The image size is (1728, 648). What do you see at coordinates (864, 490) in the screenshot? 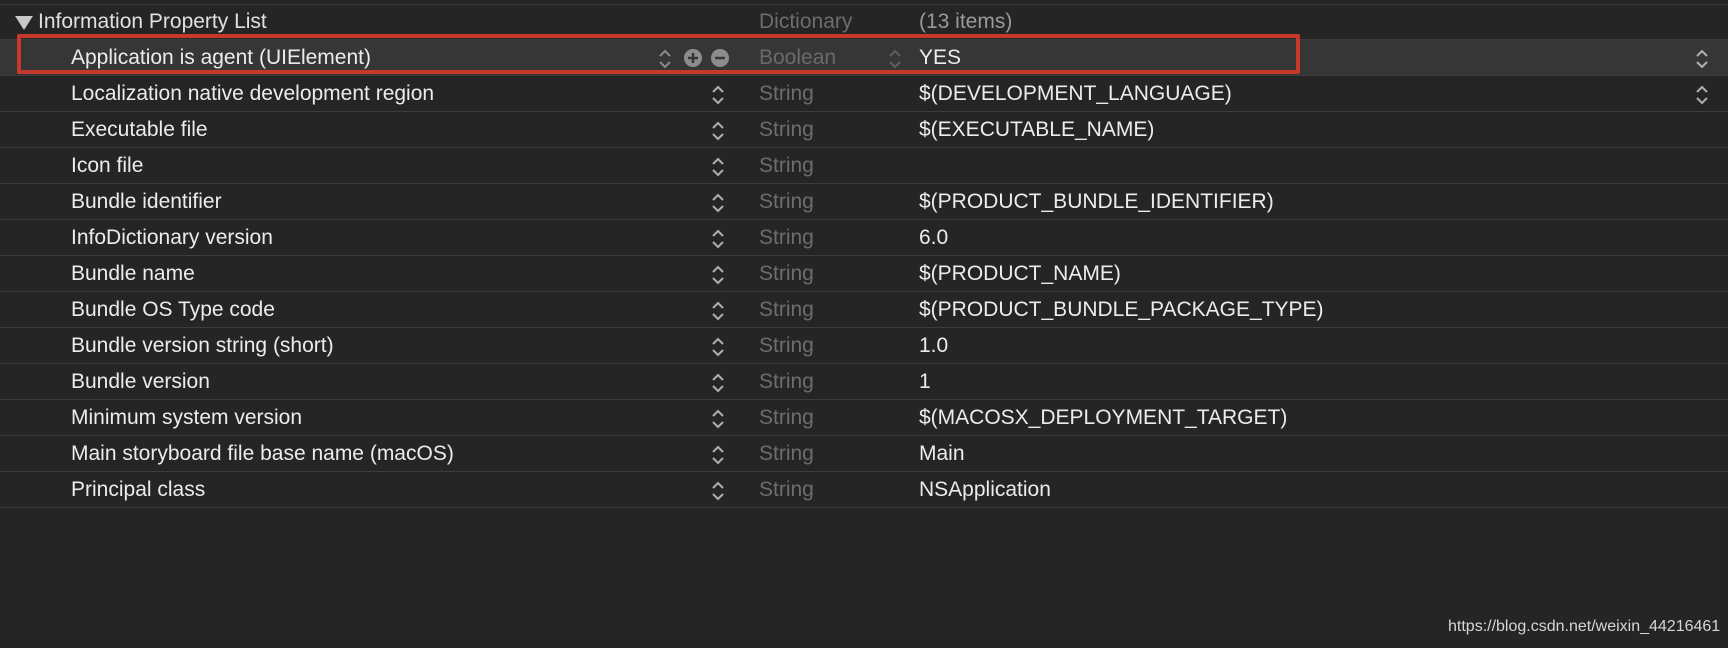
I see `plist-row: Principal class String NSApplication` at bounding box center [864, 490].